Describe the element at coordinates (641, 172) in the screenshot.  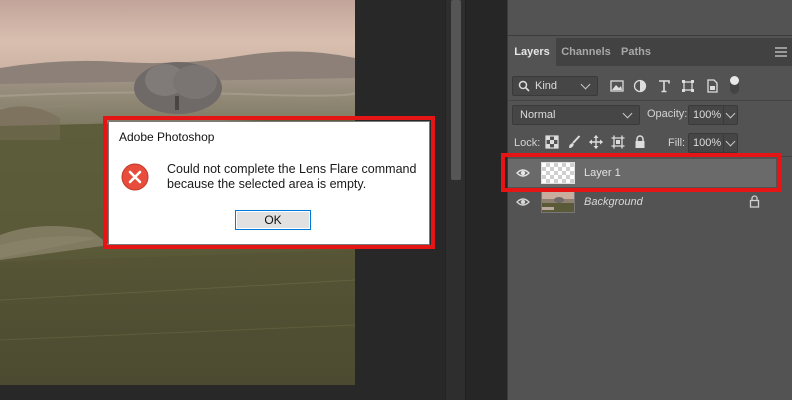
I see `layer-1-highlight-box` at that location.